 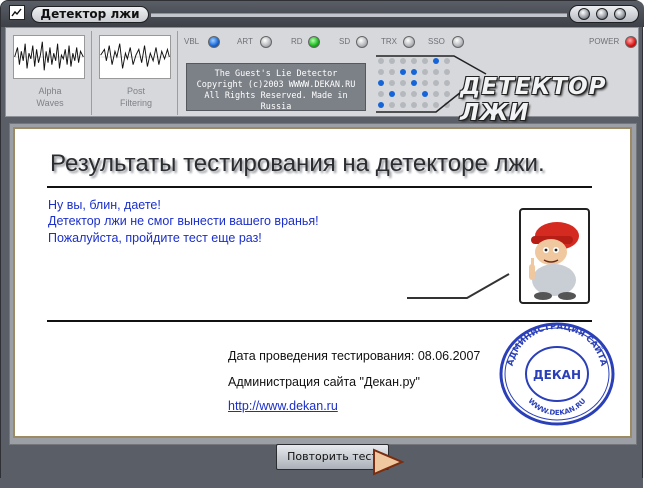 I want to click on indicator-trx: TRX, so click(x=398, y=42).